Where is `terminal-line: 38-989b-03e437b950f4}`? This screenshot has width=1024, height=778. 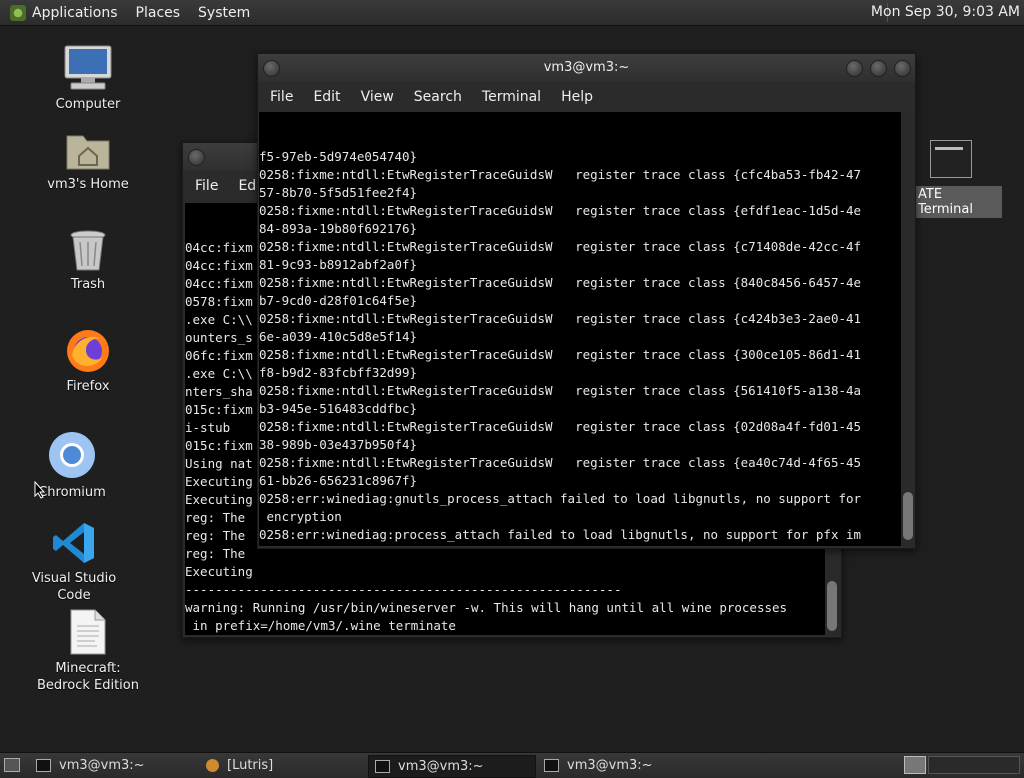 terminal-line: 38-989b-03e437b950f4} is located at coordinates (338, 444).